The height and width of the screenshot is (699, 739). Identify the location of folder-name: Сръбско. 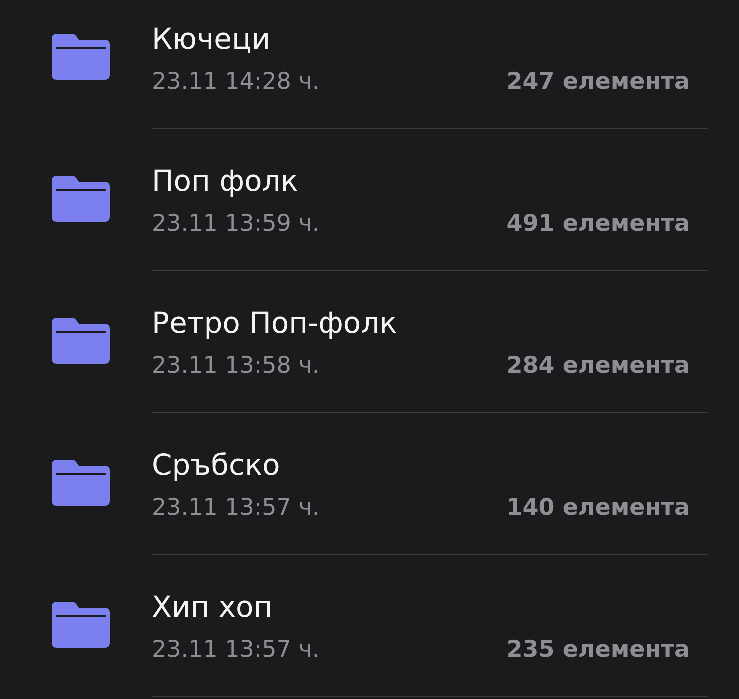
(217, 465).